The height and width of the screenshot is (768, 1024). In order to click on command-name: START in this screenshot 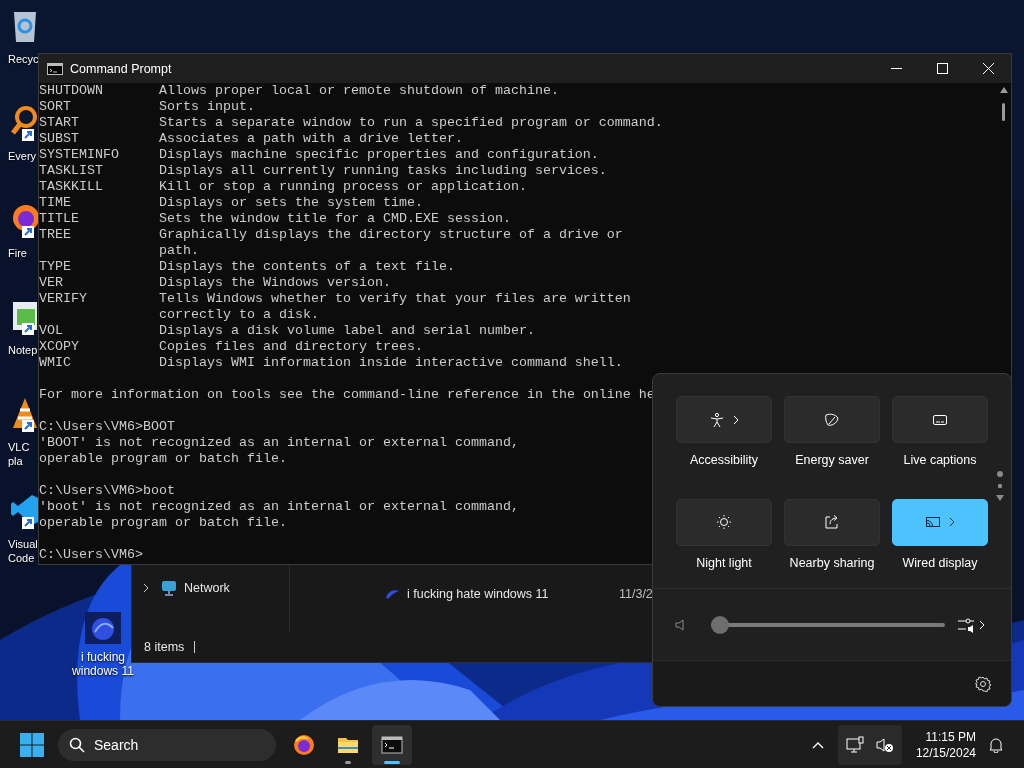, I will do `click(59, 123)`.